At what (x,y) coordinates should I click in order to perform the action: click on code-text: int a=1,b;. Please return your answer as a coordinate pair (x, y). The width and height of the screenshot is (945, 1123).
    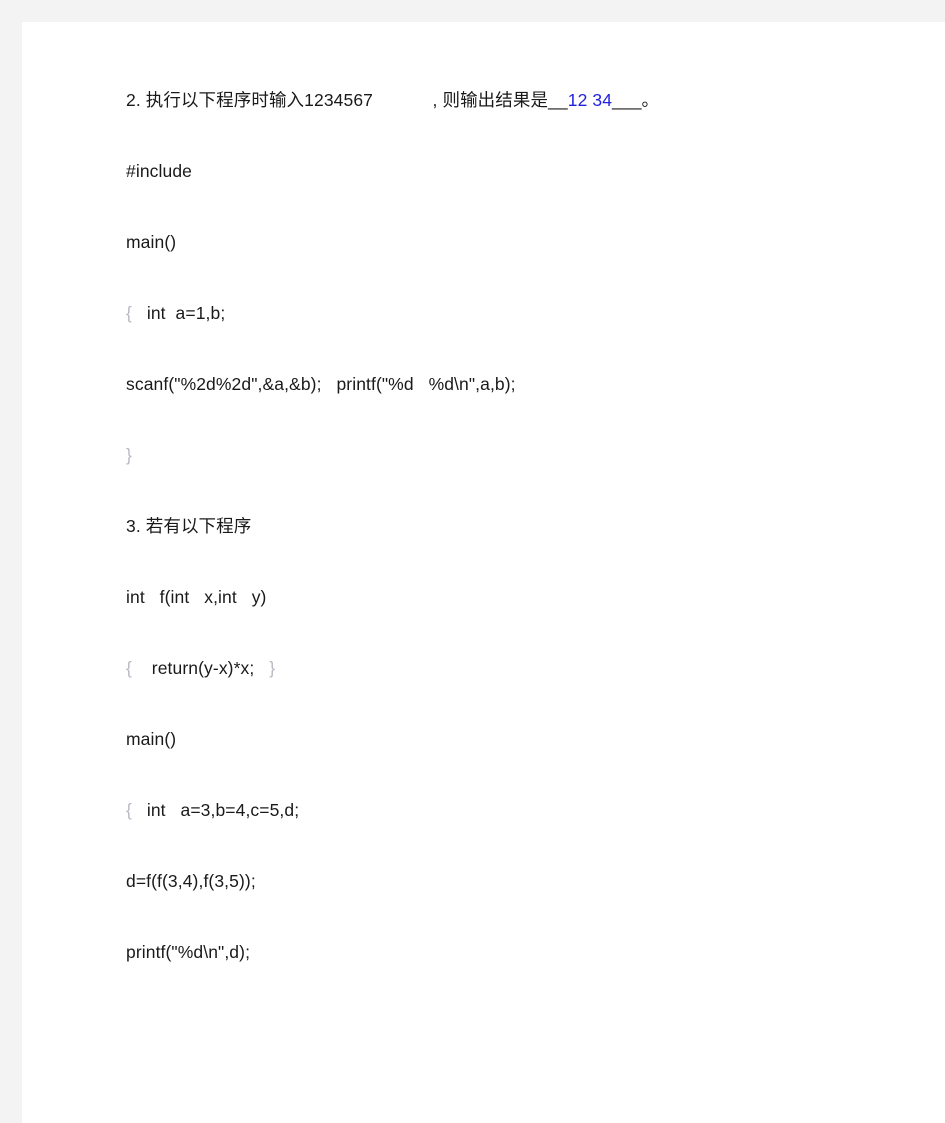
    Looking at the image, I should click on (178, 313).